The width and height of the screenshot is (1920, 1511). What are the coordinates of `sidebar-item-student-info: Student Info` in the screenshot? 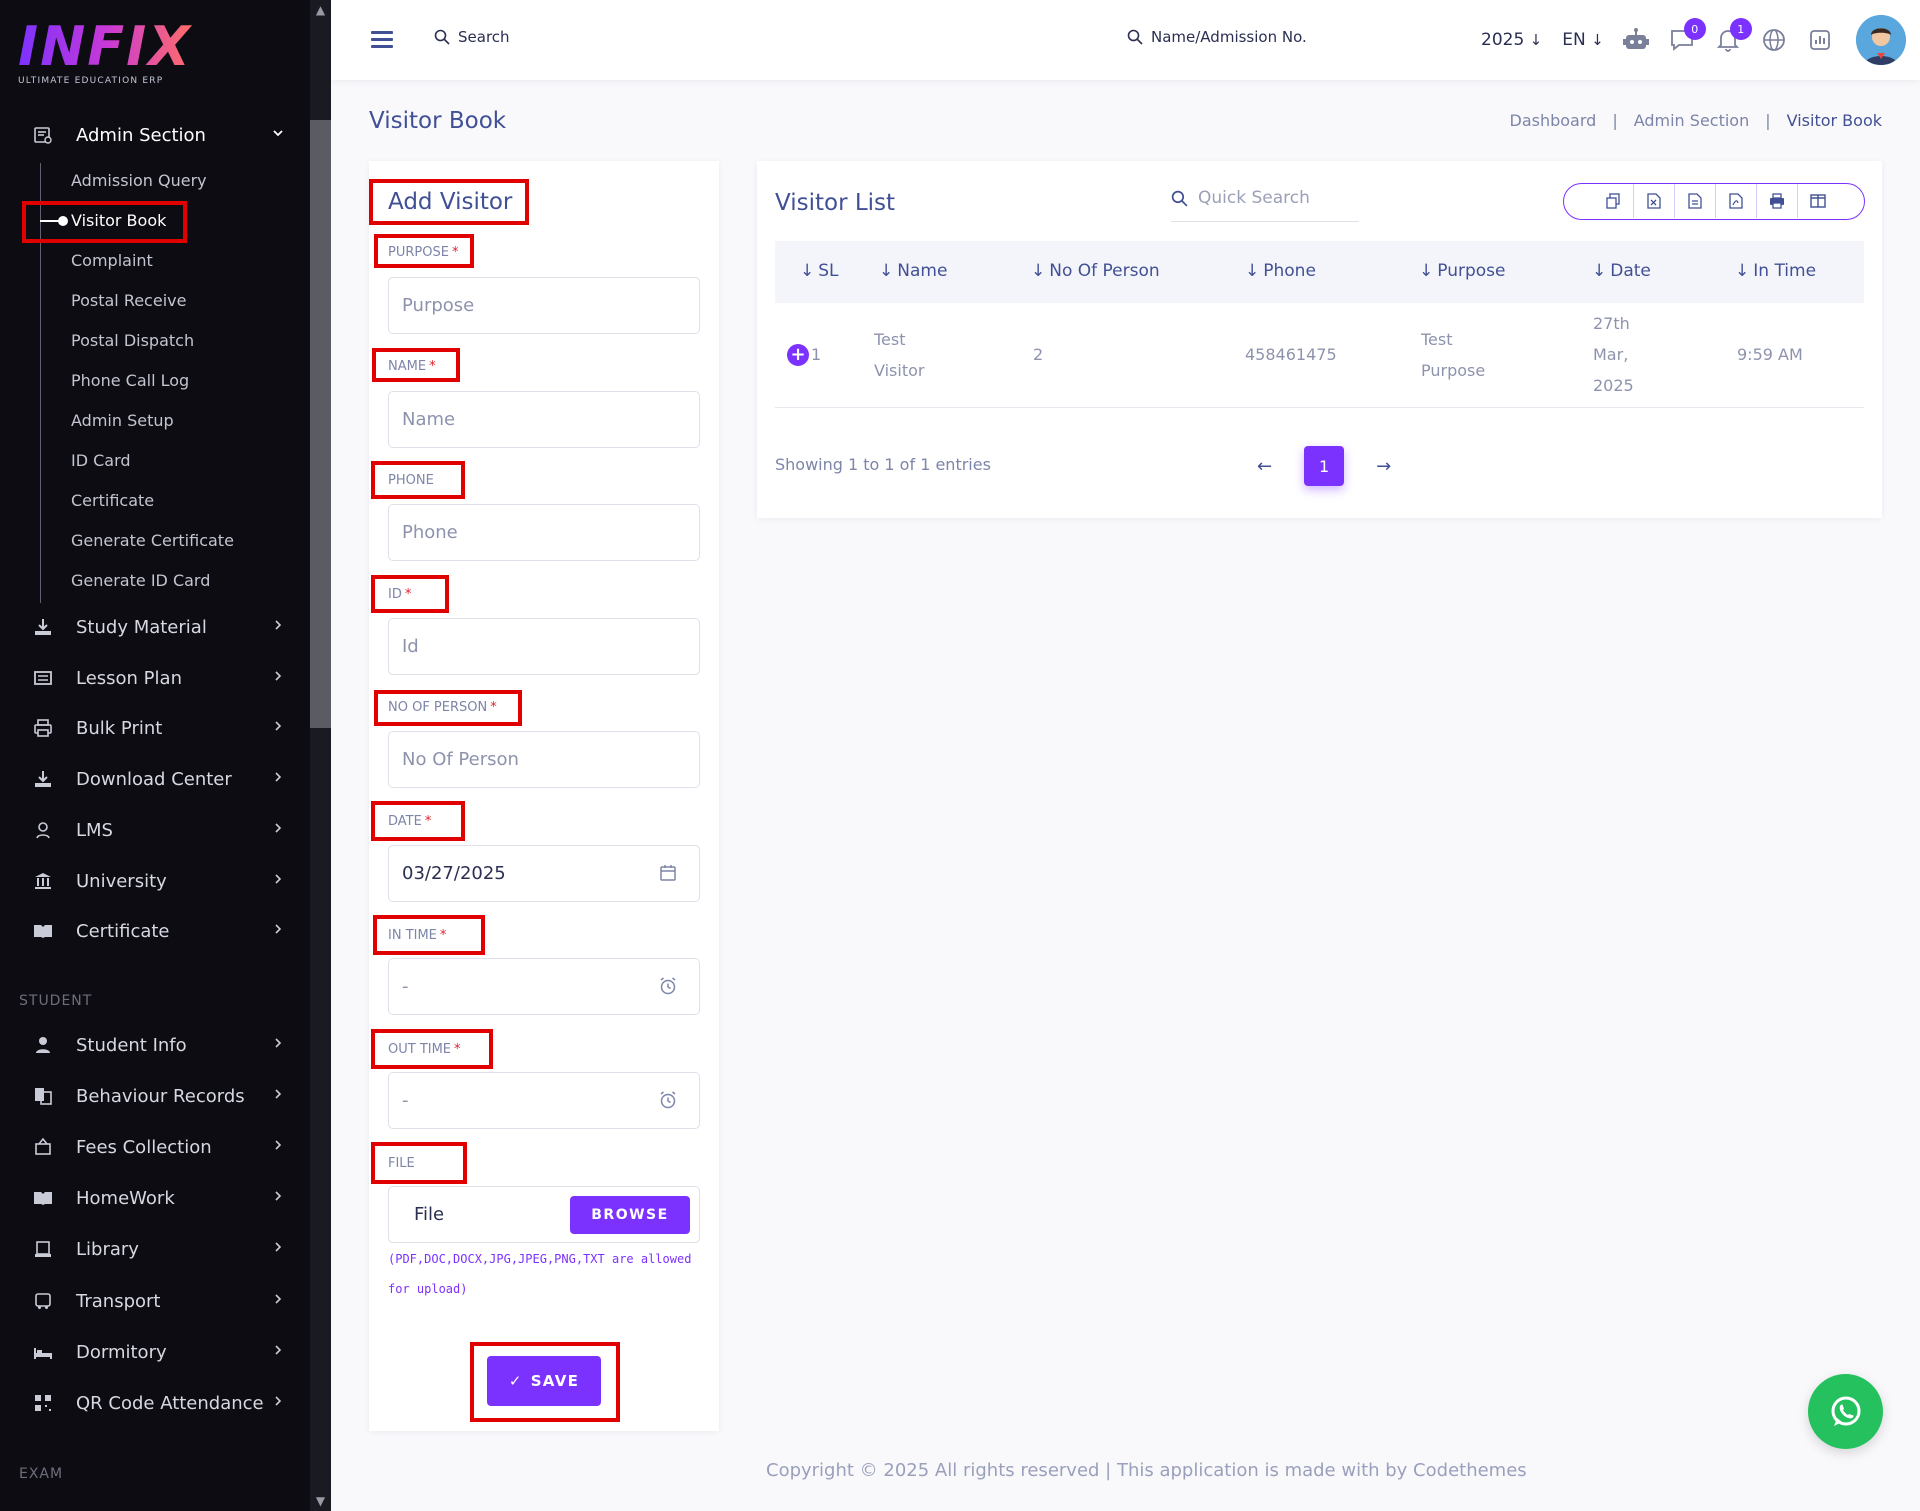 It's located at (155, 1045).